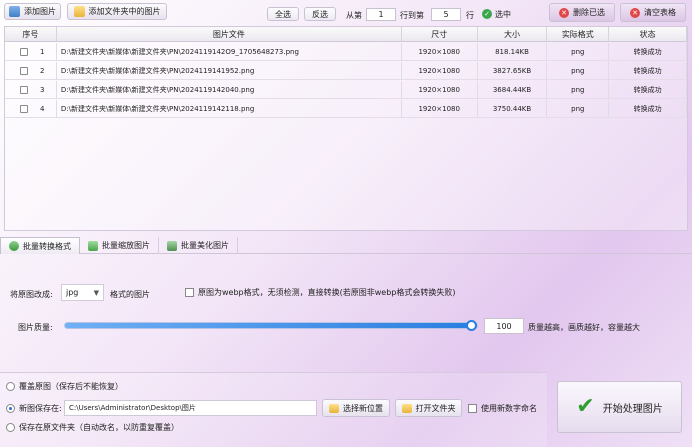 The width and height of the screenshot is (692, 447). What do you see at coordinates (435, 408) in the screenshot?
I see `open-folder-label: 打开文件夹` at bounding box center [435, 408].